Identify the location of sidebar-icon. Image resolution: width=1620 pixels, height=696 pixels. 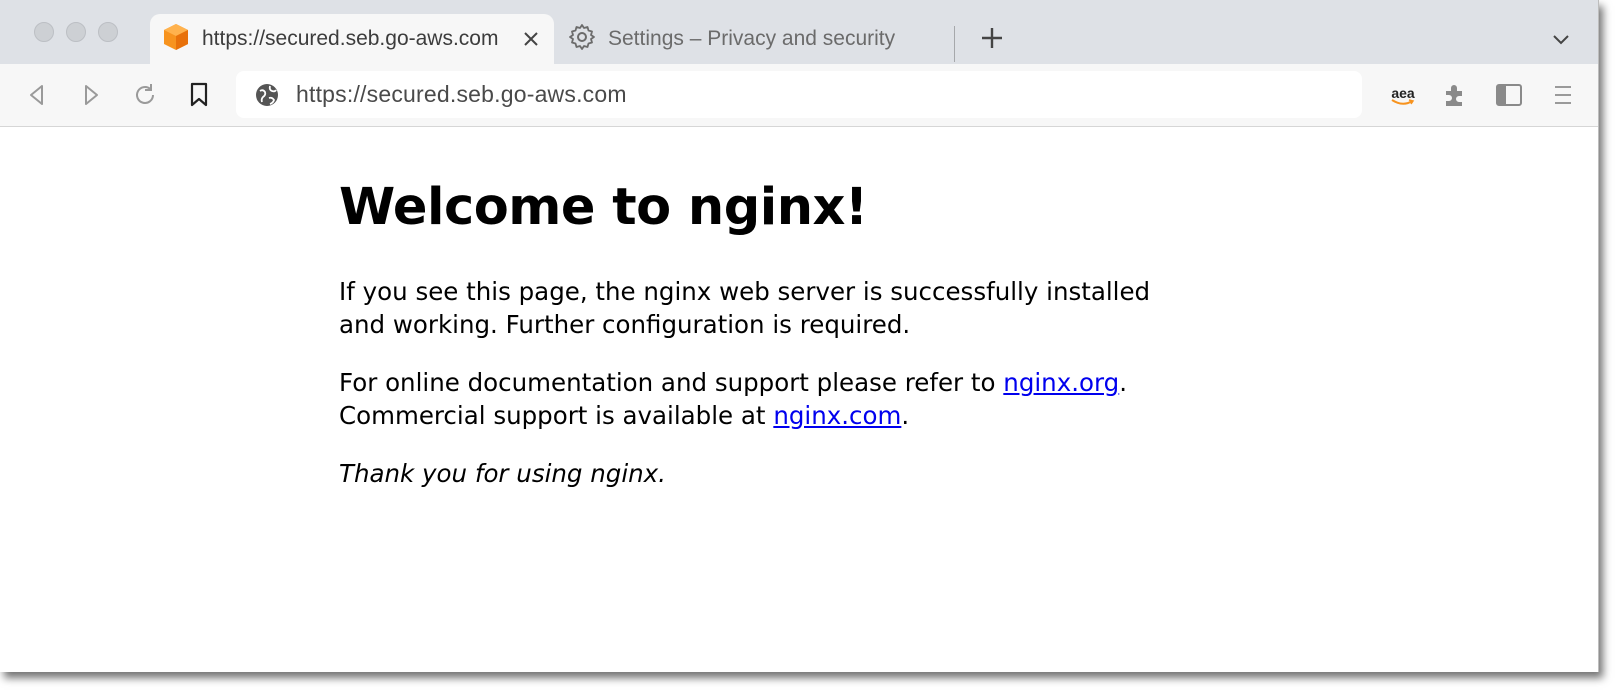
(1509, 95).